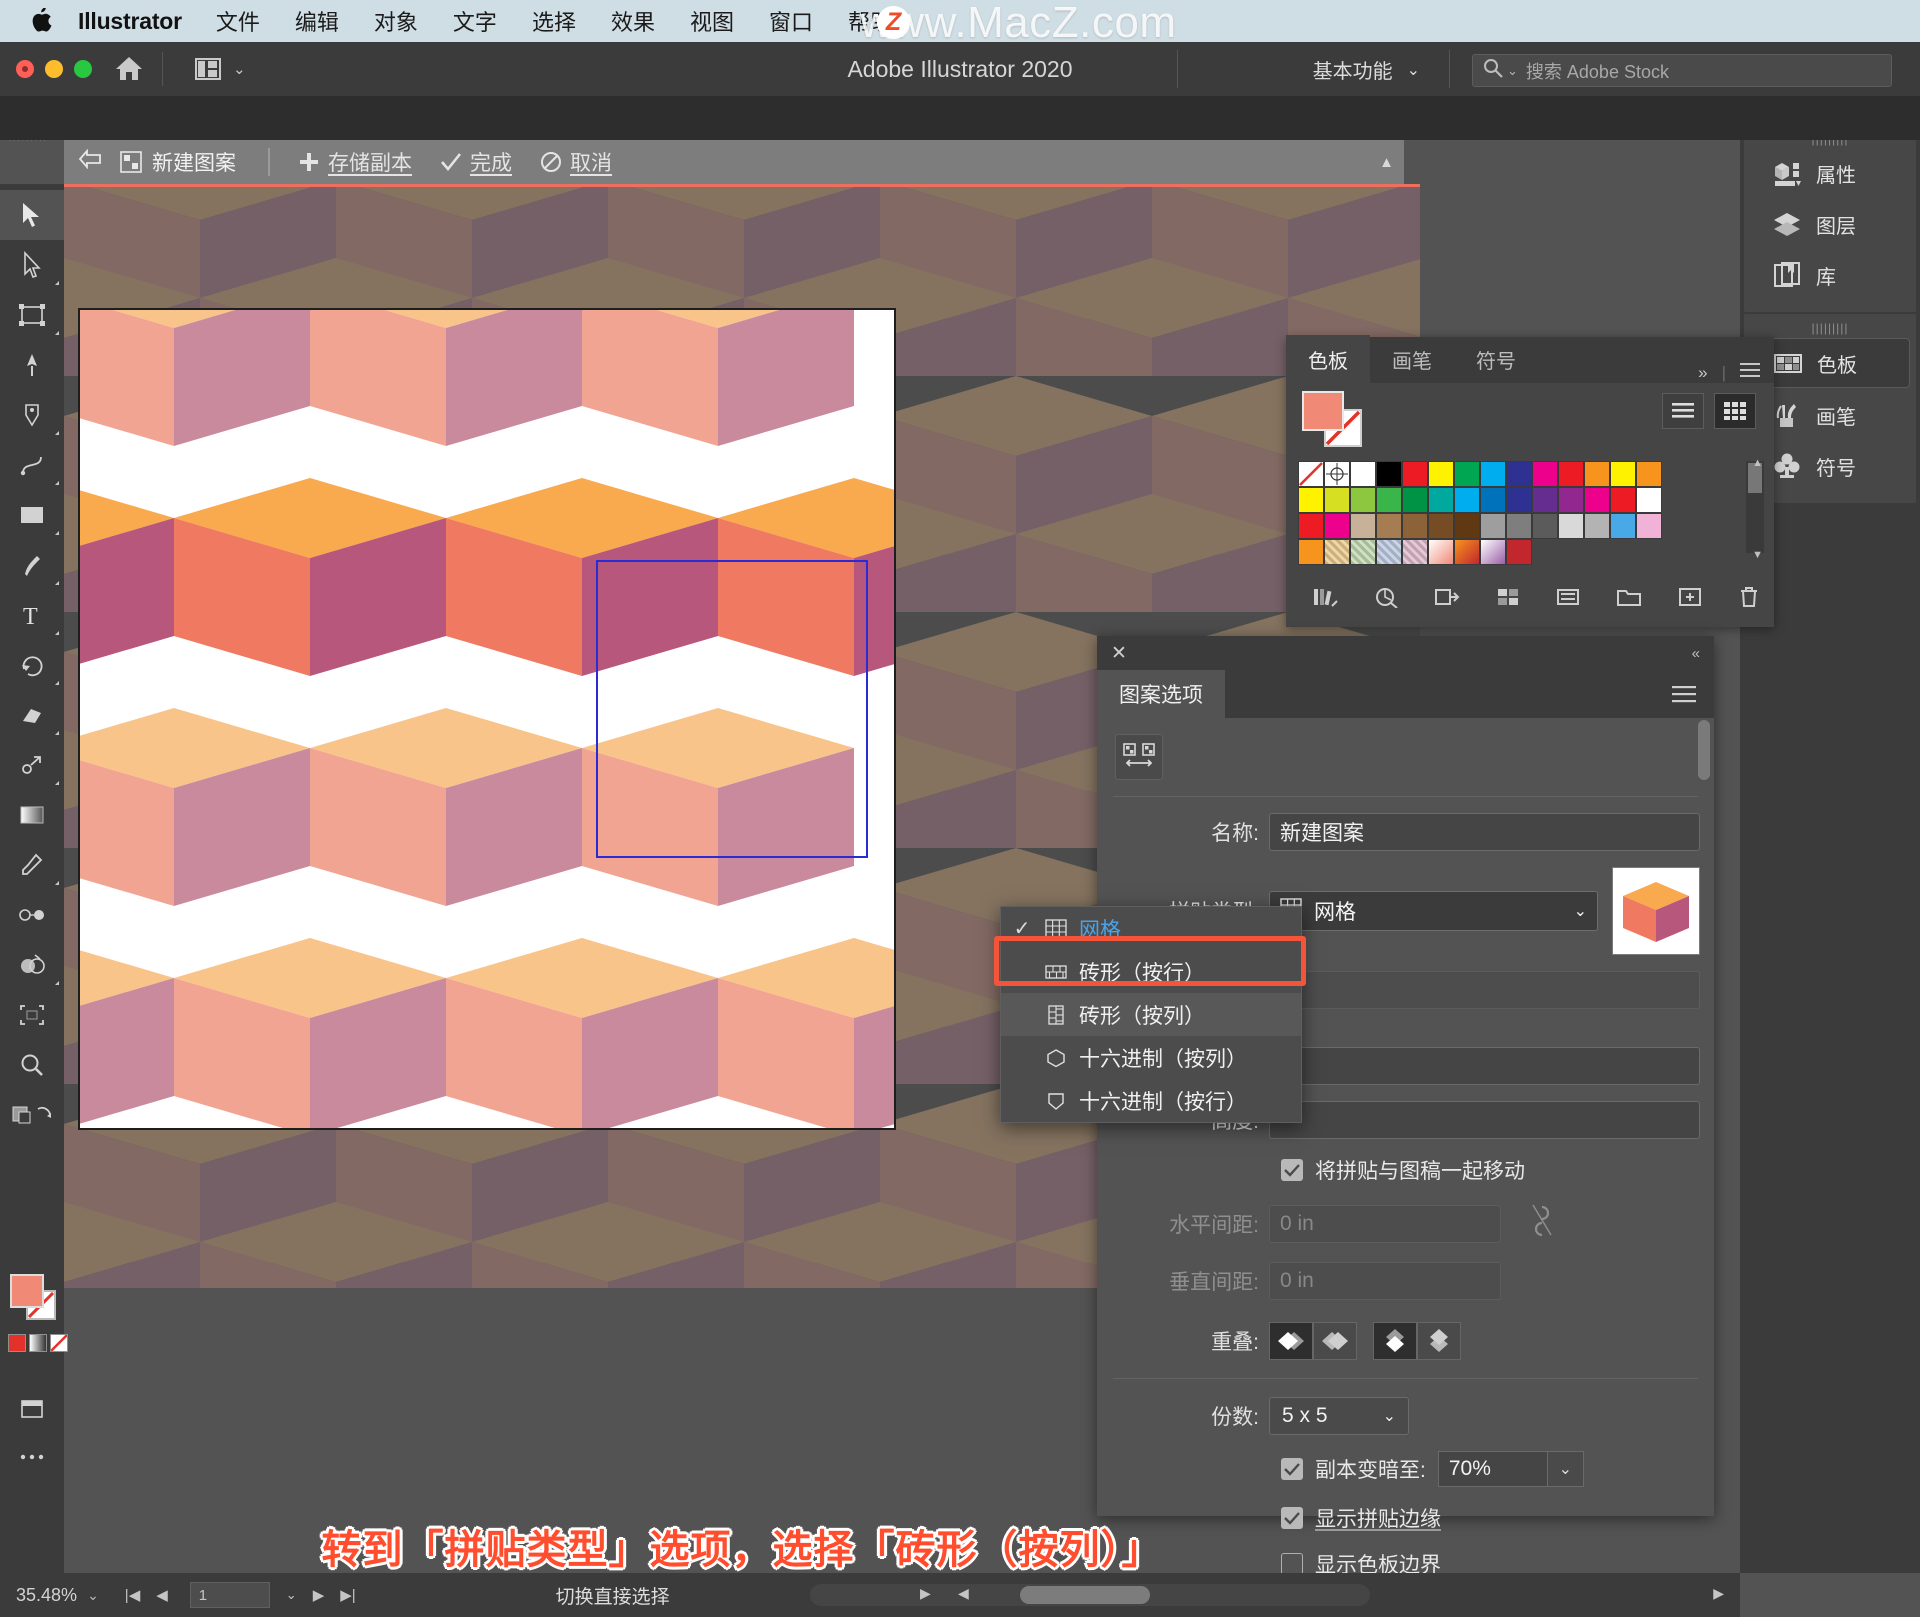 Image resolution: width=1920 pixels, height=1617 pixels. Describe the element at coordinates (1629, 599) in the screenshot. I see `new-folder-icon` at that location.